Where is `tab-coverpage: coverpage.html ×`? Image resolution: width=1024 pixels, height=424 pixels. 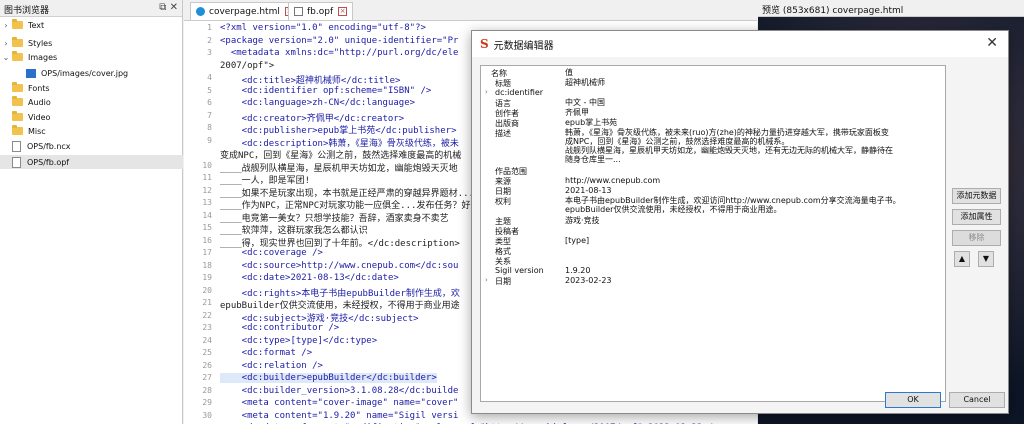 tab-coverpage: coverpage.html × is located at coordinates (245, 11).